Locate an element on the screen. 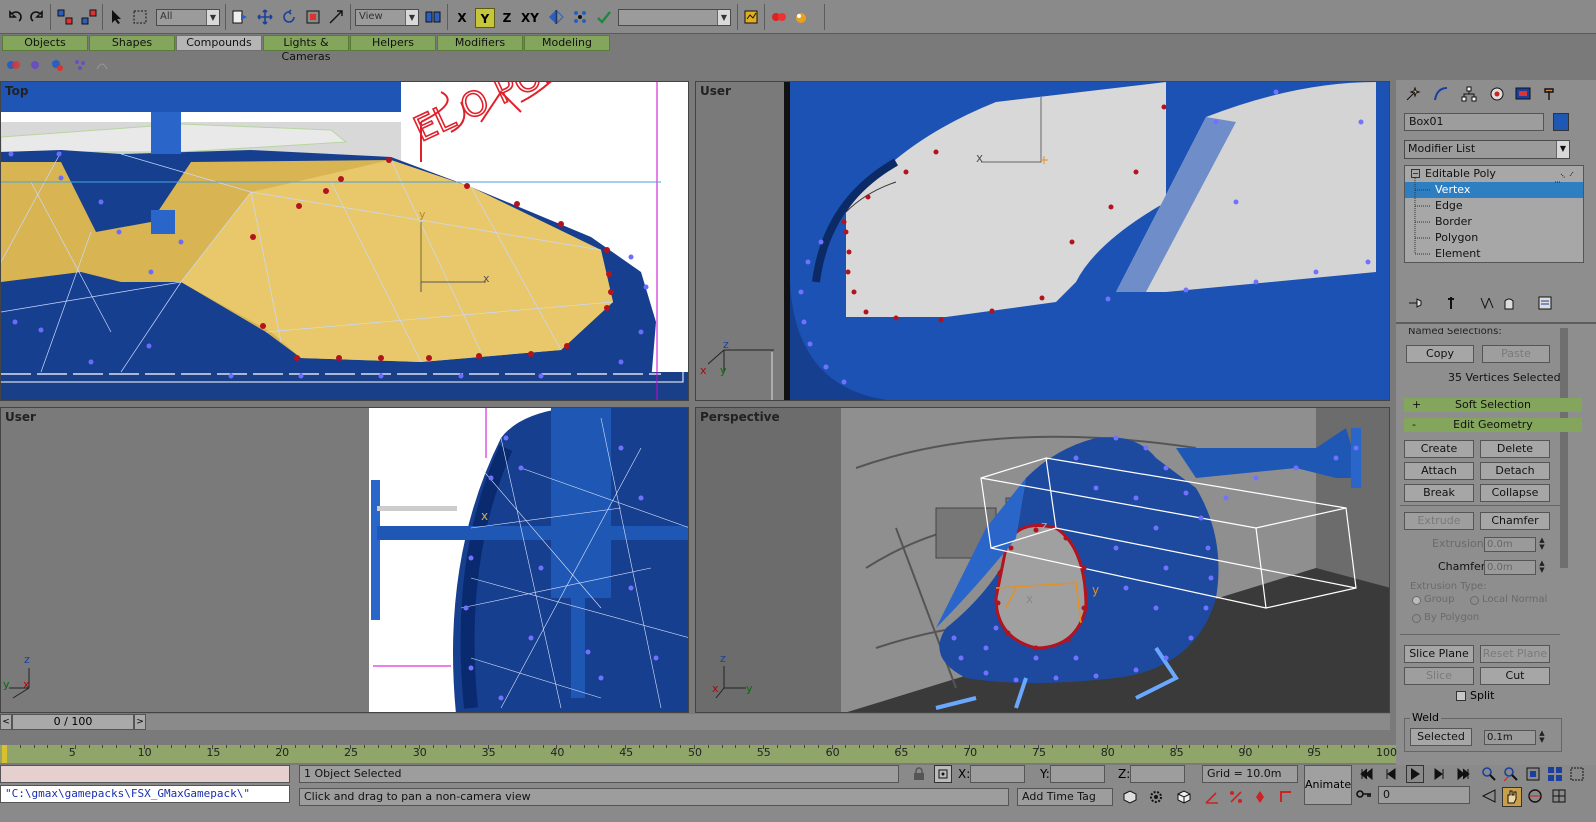 Image resolution: width=1596 pixels, height=822 pixels. group-radio is located at coordinates (1416, 600).